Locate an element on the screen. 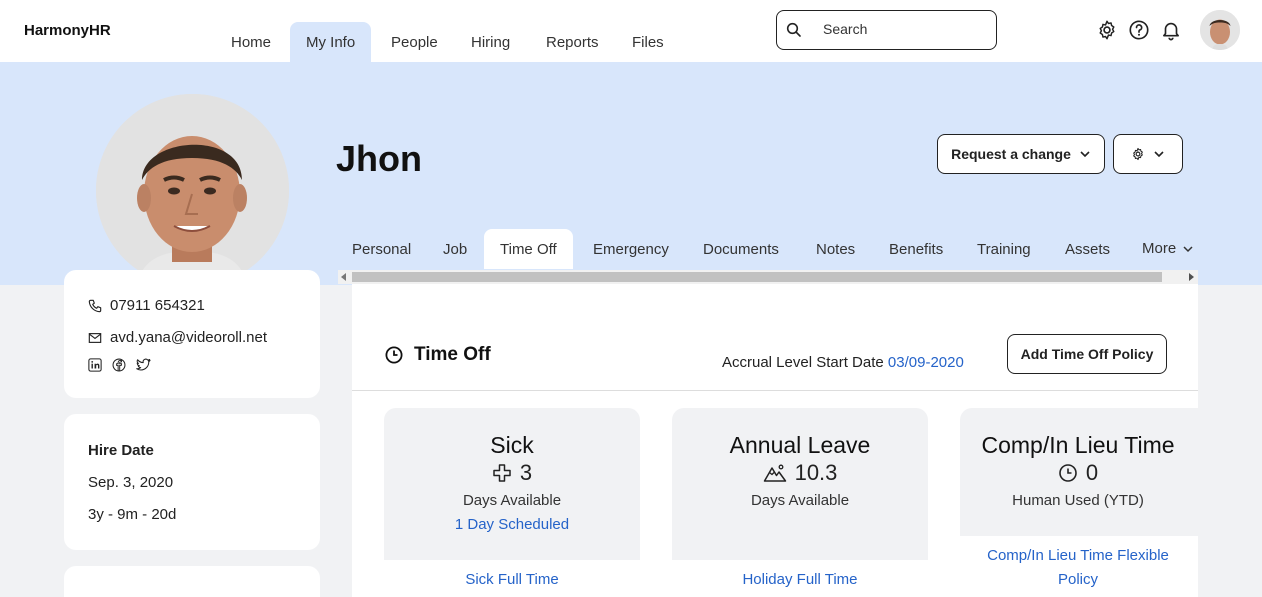 The height and width of the screenshot is (597, 1262). add-time-off-policy-button: Add Time Off Policy is located at coordinates (1087, 354).